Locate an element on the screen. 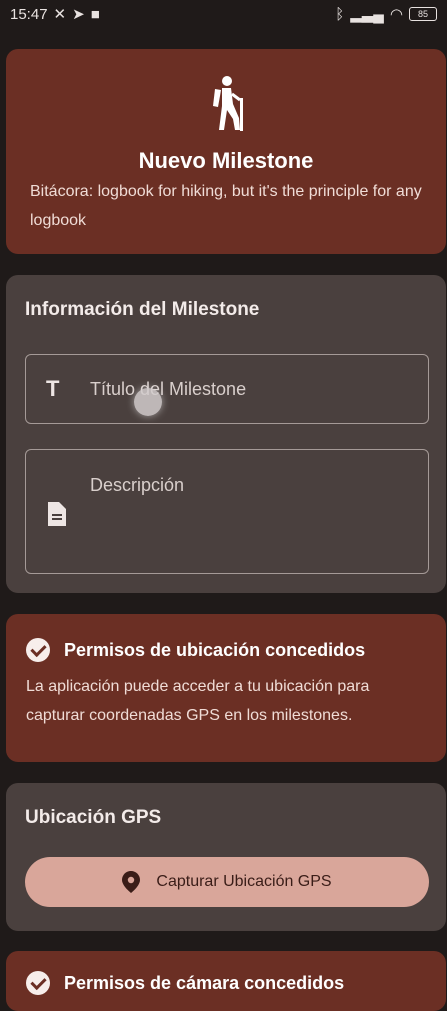  milestone-description-field: Descripción is located at coordinates (227, 511).